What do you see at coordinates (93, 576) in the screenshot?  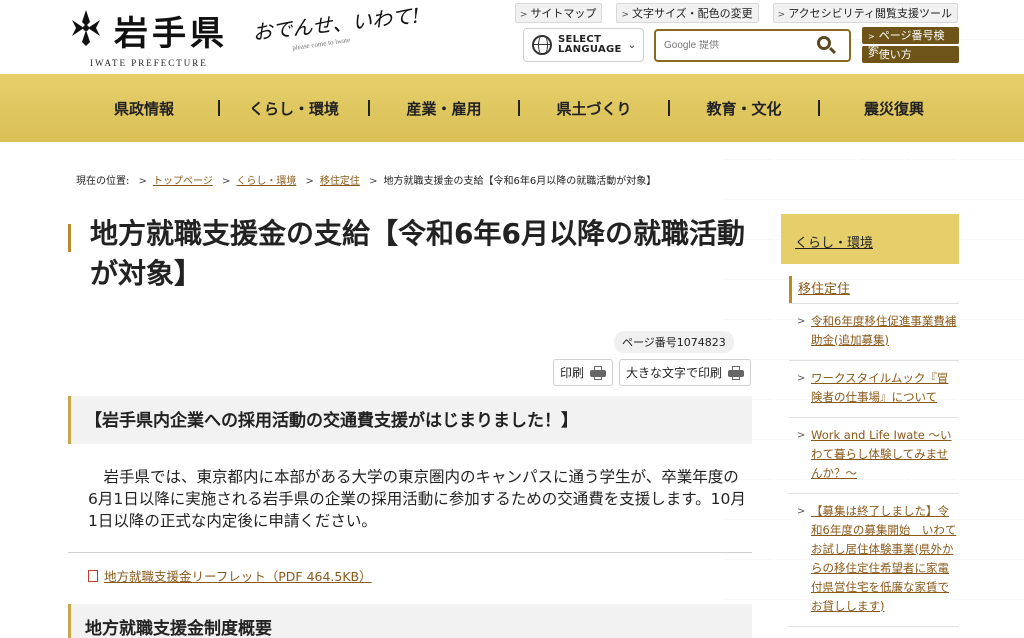 I see `pdf-icon` at bounding box center [93, 576].